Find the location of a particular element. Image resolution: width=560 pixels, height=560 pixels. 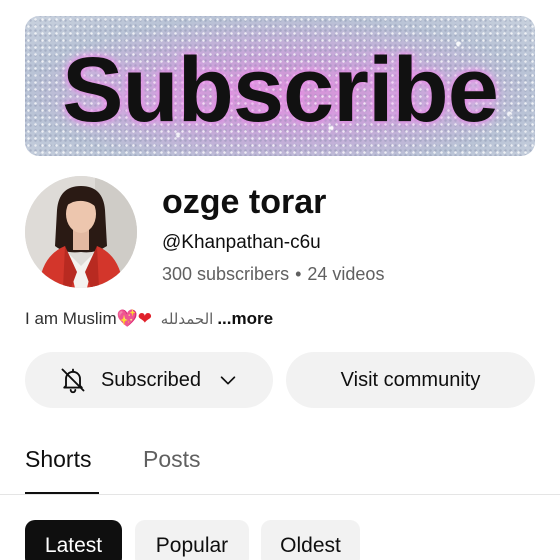

video-count: 24 videos is located at coordinates (346, 274).